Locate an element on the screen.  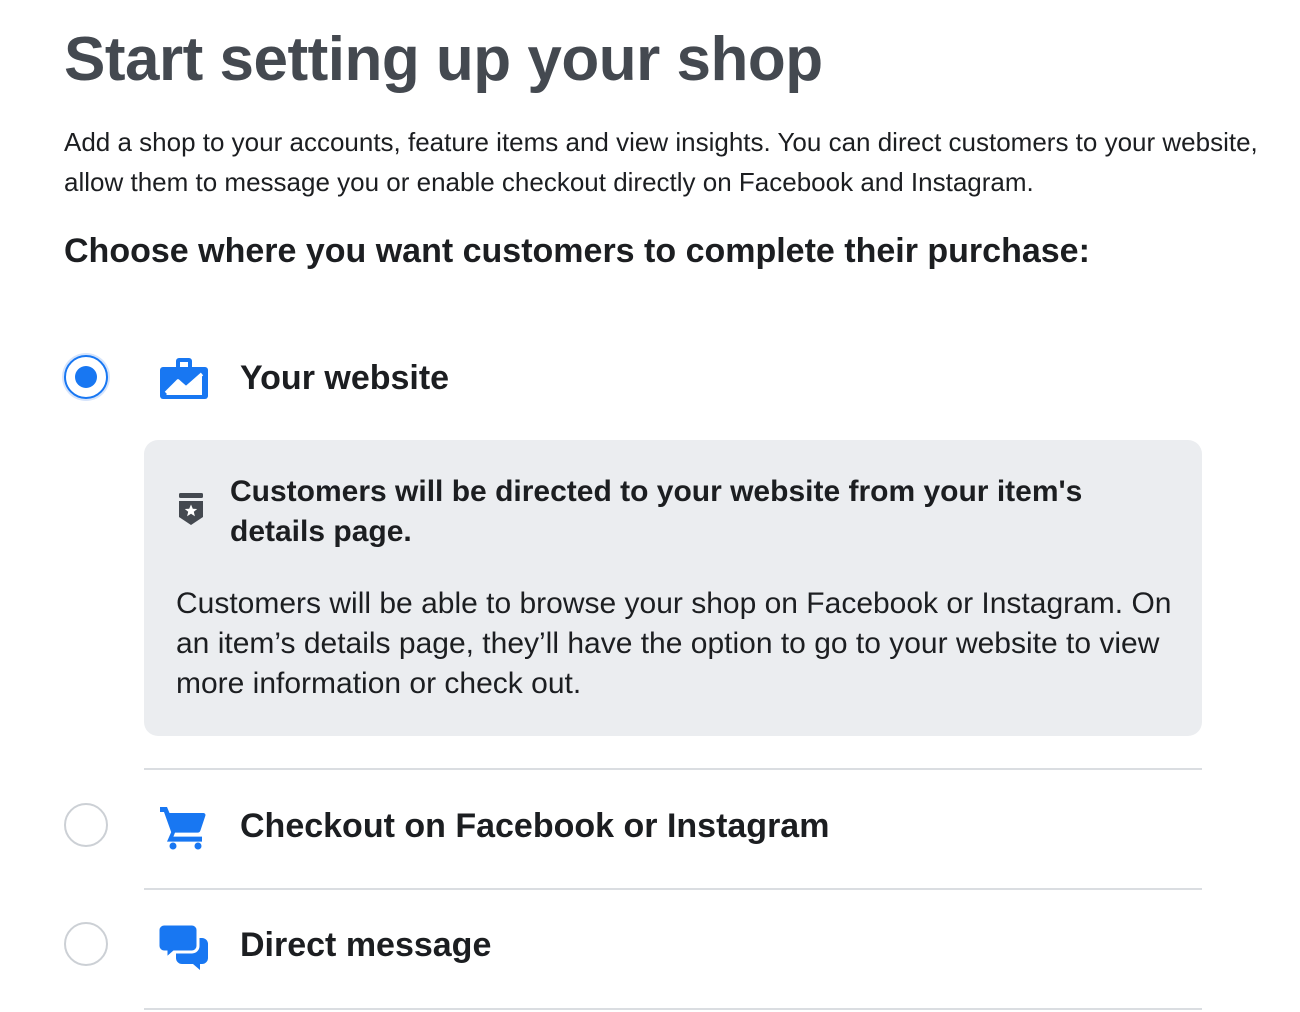
page-title: Start setting up your shop is located at coordinates (443, 59).